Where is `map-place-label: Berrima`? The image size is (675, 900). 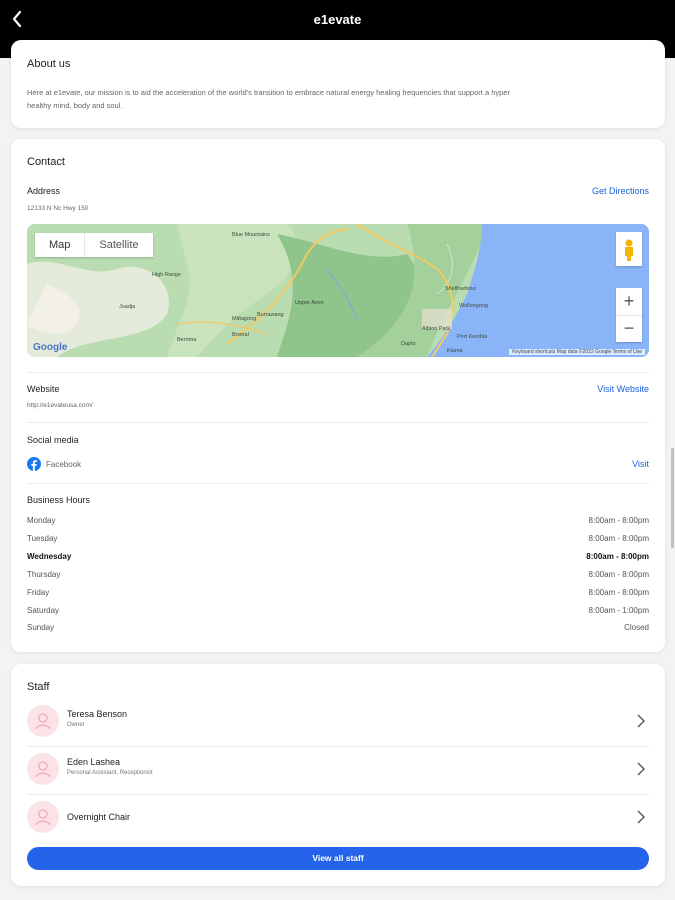 map-place-label: Berrima is located at coordinates (187, 340).